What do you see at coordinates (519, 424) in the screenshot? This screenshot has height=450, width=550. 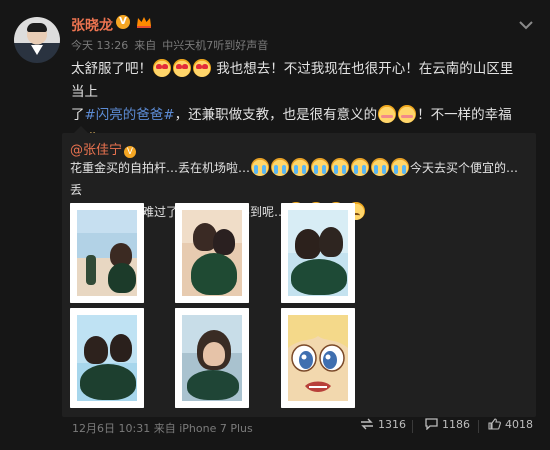 I see `like-count: 4018` at bounding box center [519, 424].